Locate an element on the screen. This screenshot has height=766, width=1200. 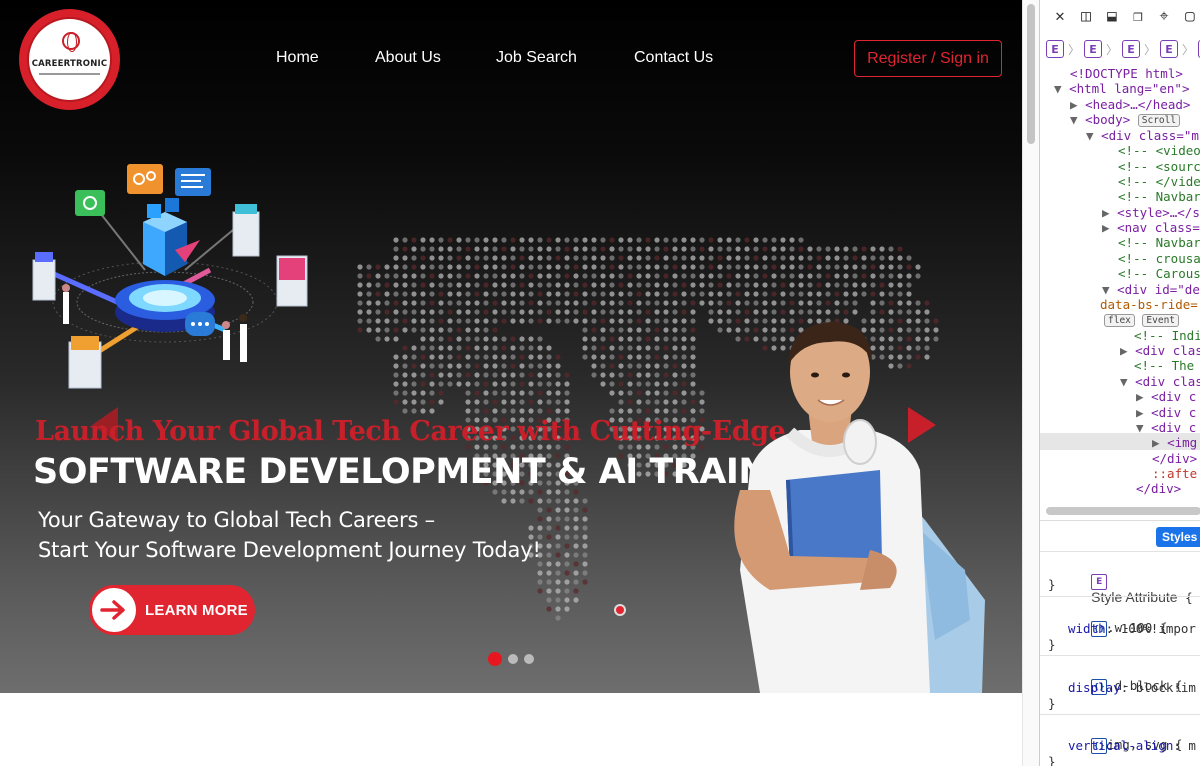
dock-left-icon: ◫ is located at coordinates (1086, 16).